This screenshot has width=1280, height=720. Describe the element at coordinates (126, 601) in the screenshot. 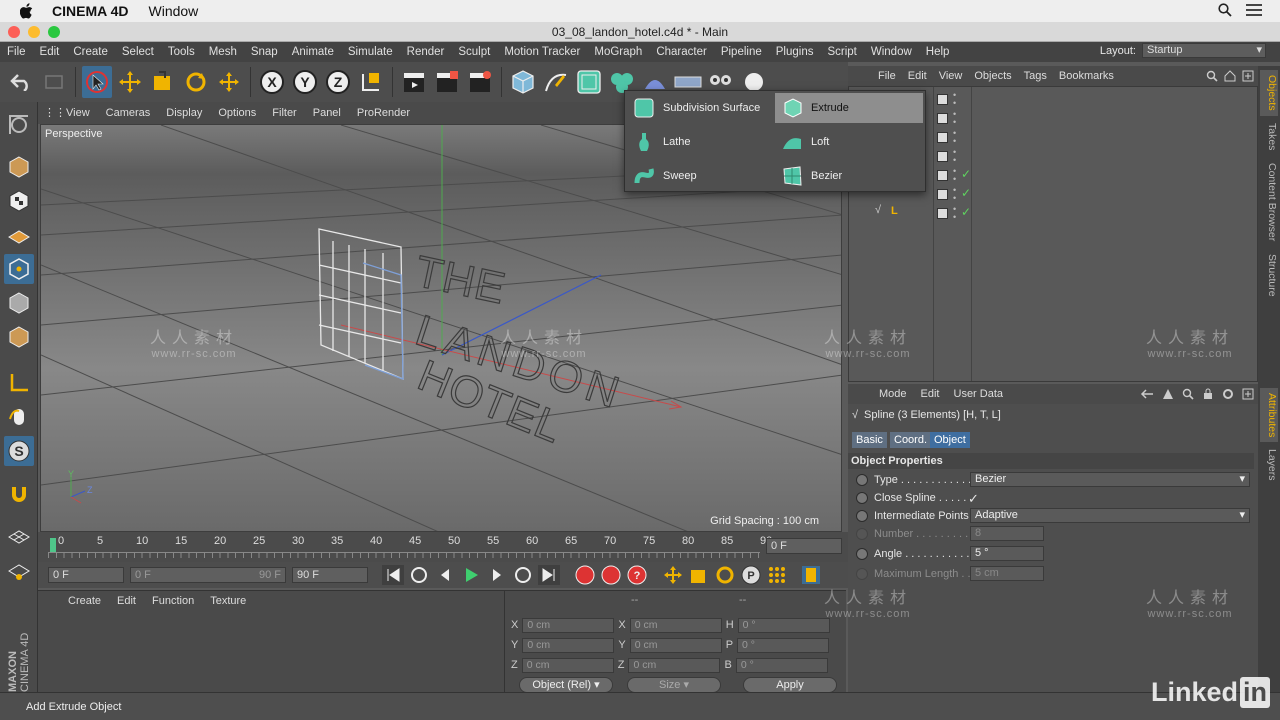

I see `material-menu-edit: Edit` at that location.